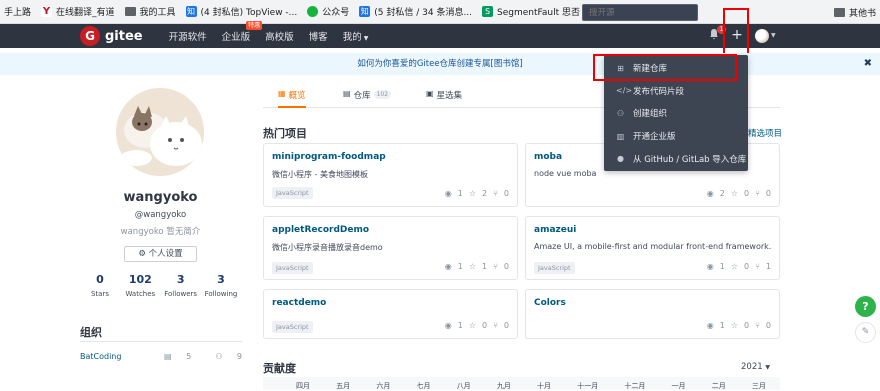  Describe the element at coordinates (318, 36) in the screenshot. I see `nav-blog: 博客` at that location.